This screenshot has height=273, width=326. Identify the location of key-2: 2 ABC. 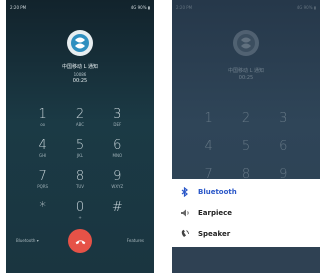
(79, 119).